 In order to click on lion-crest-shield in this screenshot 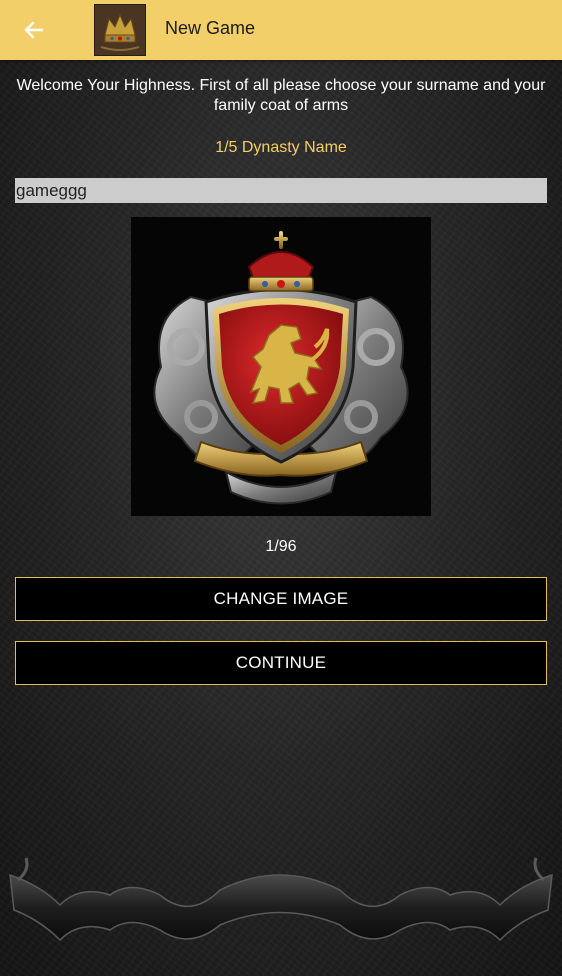, I will do `click(281, 368)`.